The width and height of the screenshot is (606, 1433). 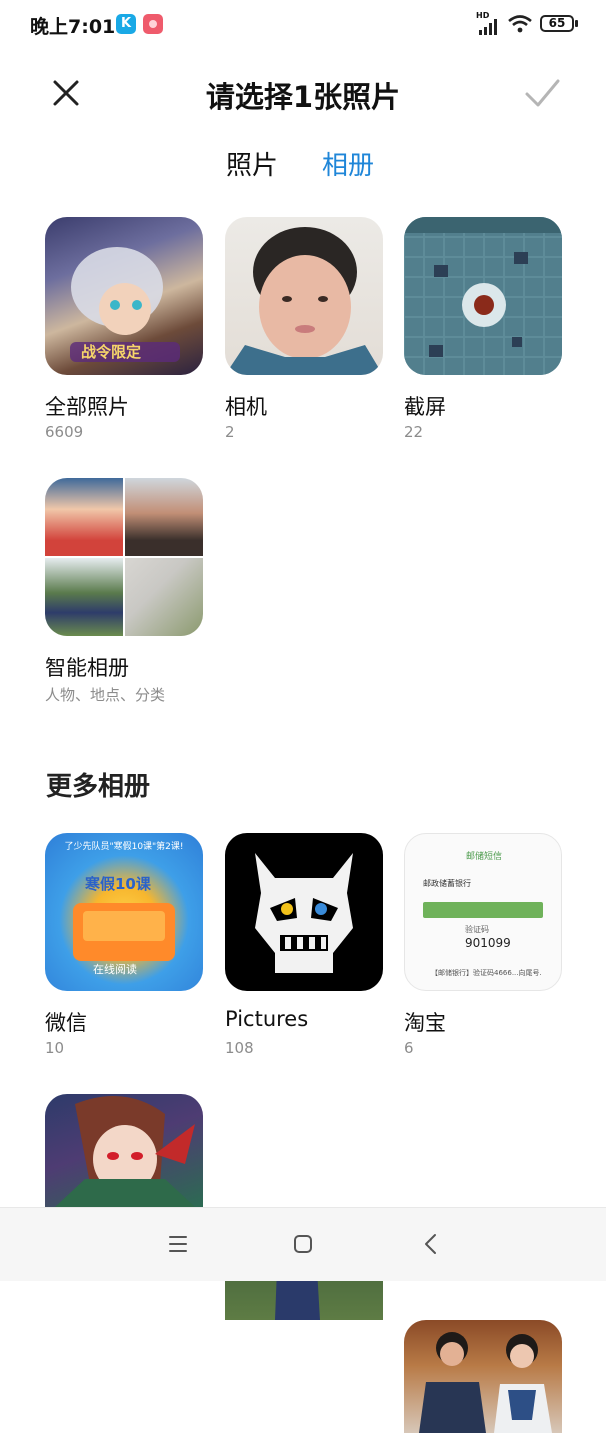 What do you see at coordinates (118, 884) in the screenshot?
I see `thumbnail-badge-text: 寒假10课` at bounding box center [118, 884].